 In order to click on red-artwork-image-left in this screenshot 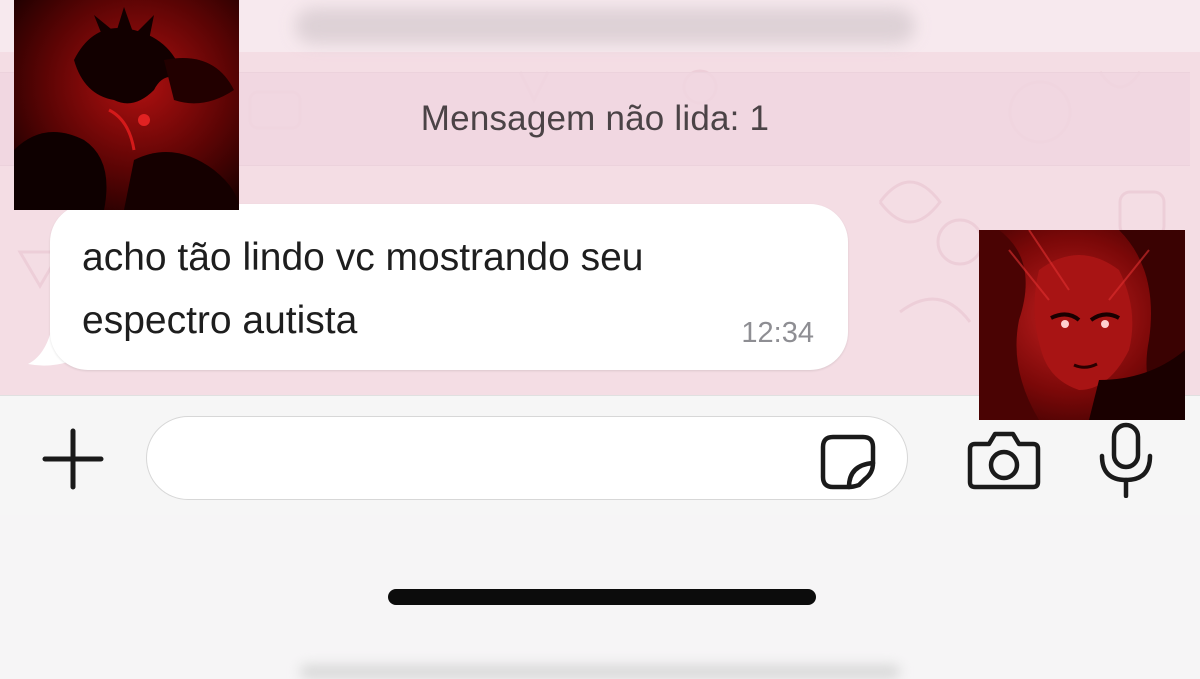, I will do `click(126, 105)`.